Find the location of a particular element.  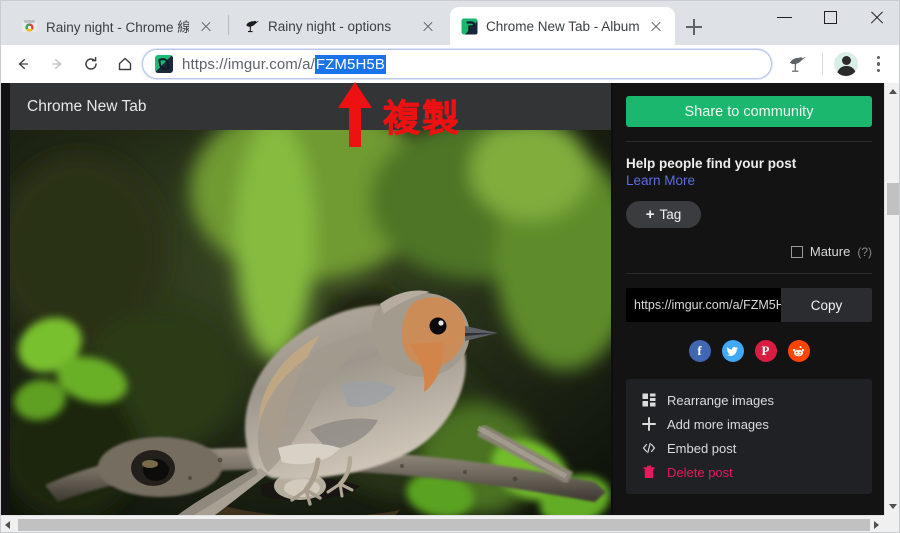

annotation-text: 複製 is located at coordinates (422, 119).